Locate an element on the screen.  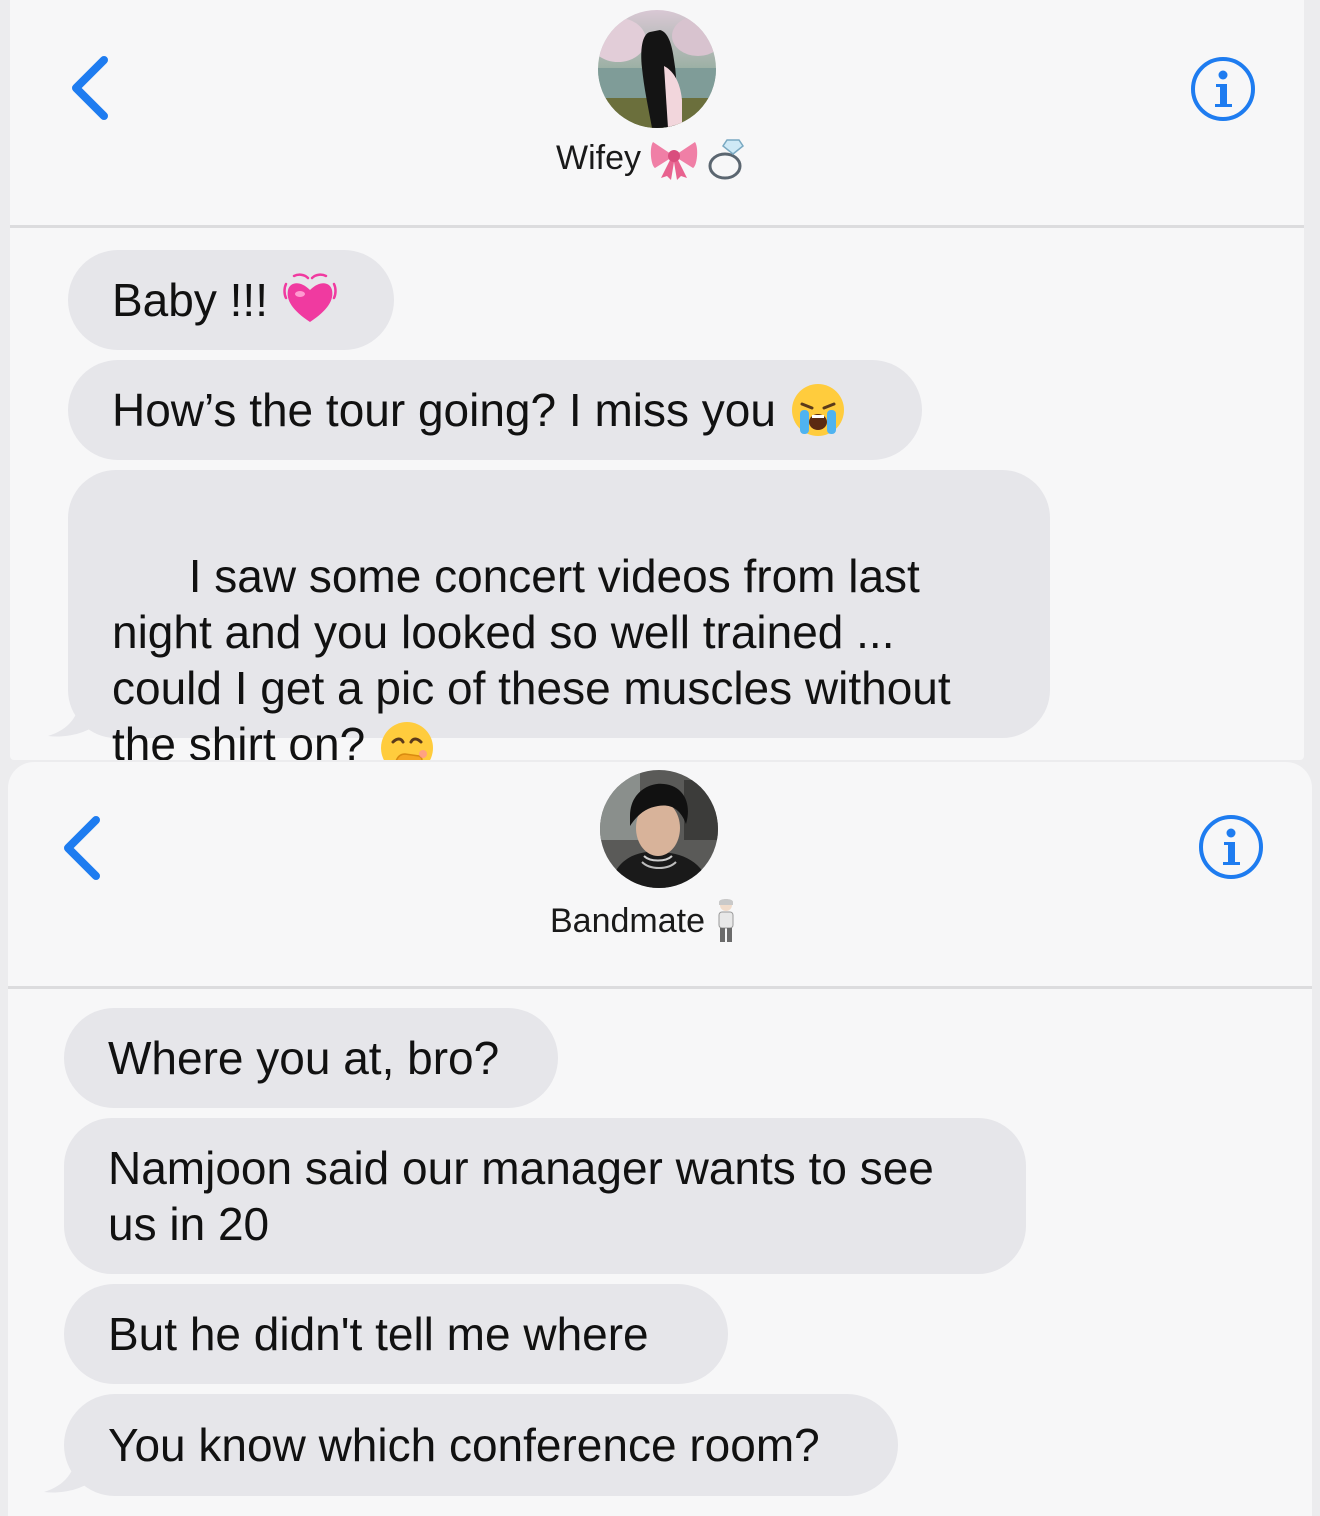
growing-heart-emoji is located at coordinates (310, 300).